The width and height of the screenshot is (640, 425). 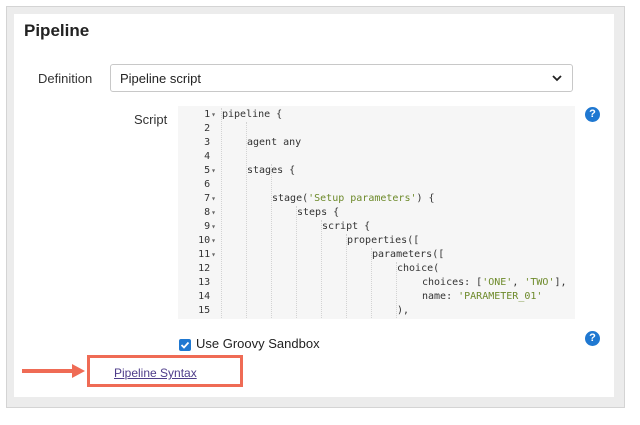 What do you see at coordinates (408, 254) in the screenshot?
I see `code-line: parameters([` at bounding box center [408, 254].